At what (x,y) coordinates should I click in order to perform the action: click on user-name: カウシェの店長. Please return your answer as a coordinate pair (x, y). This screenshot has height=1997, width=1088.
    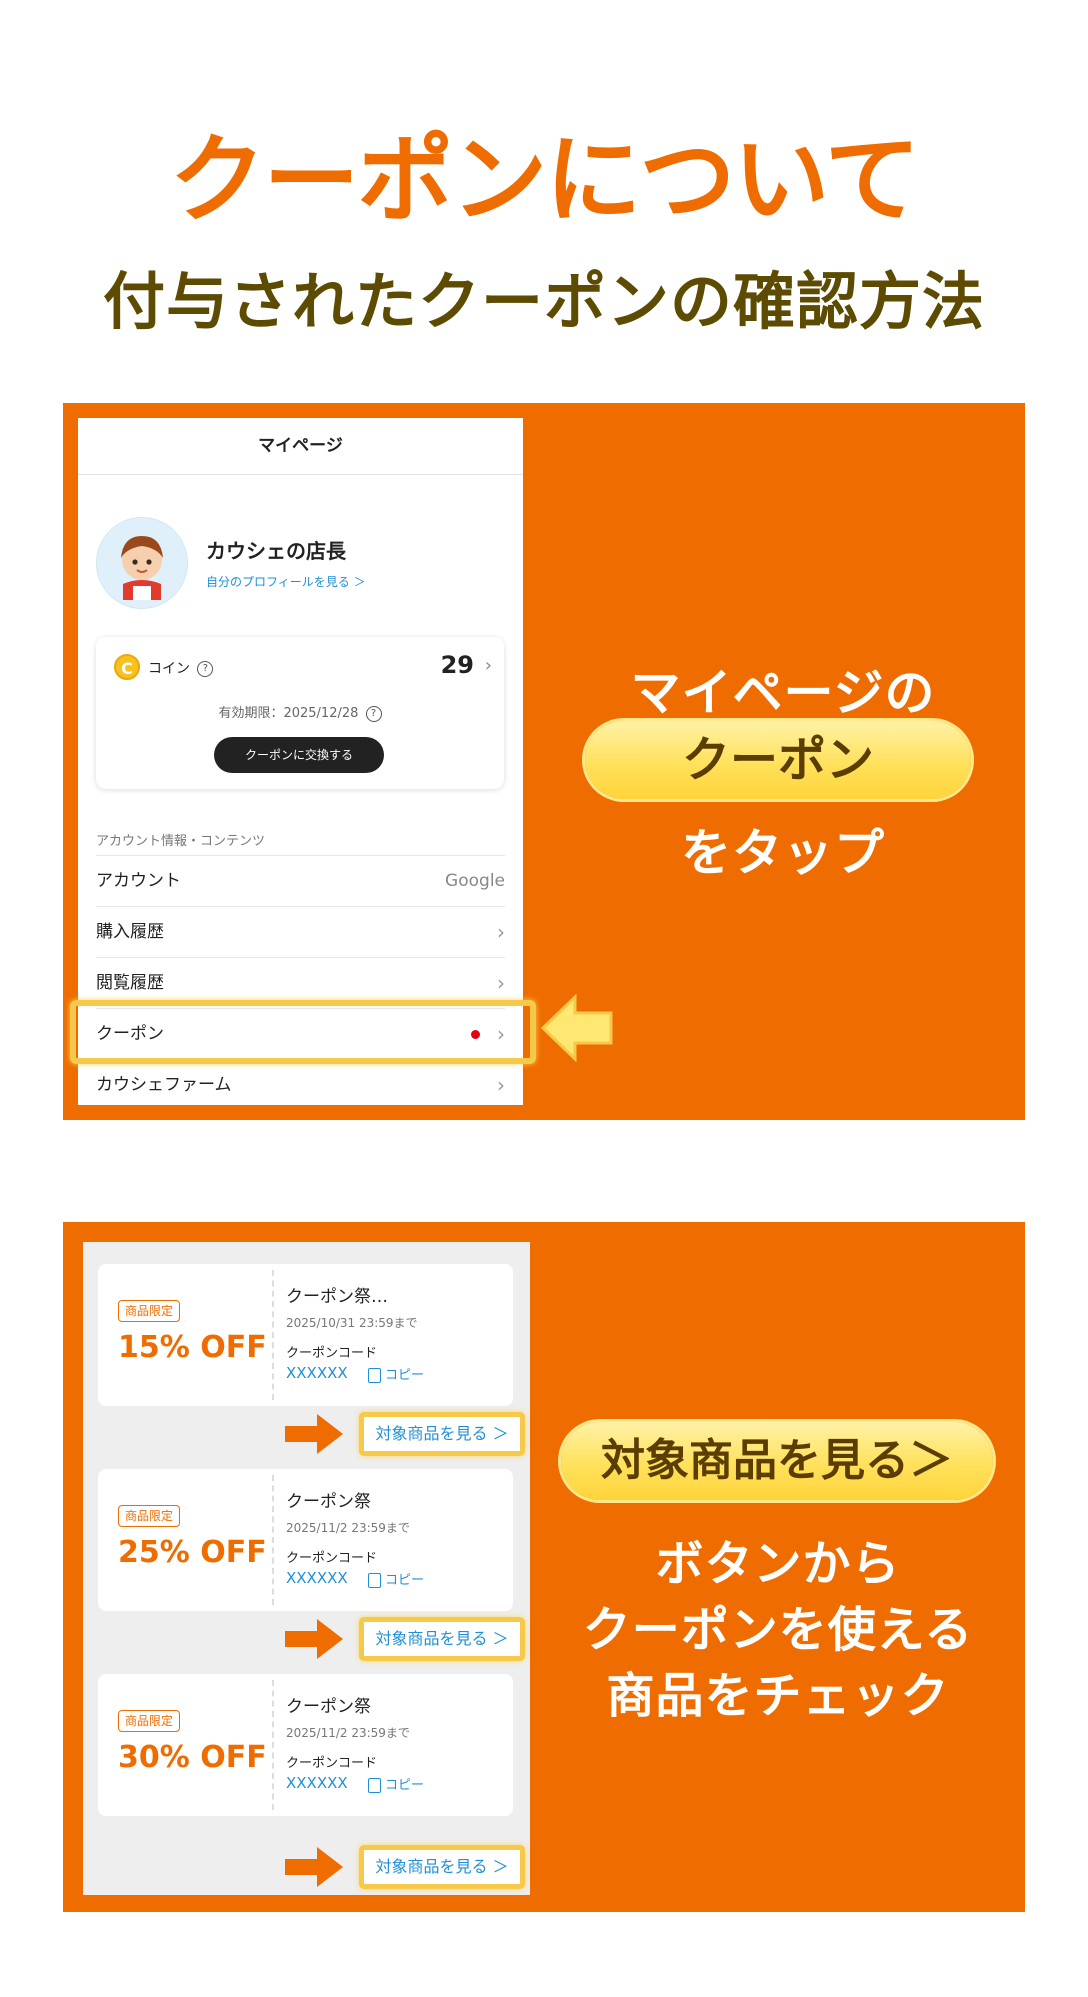
    Looking at the image, I should click on (276, 551).